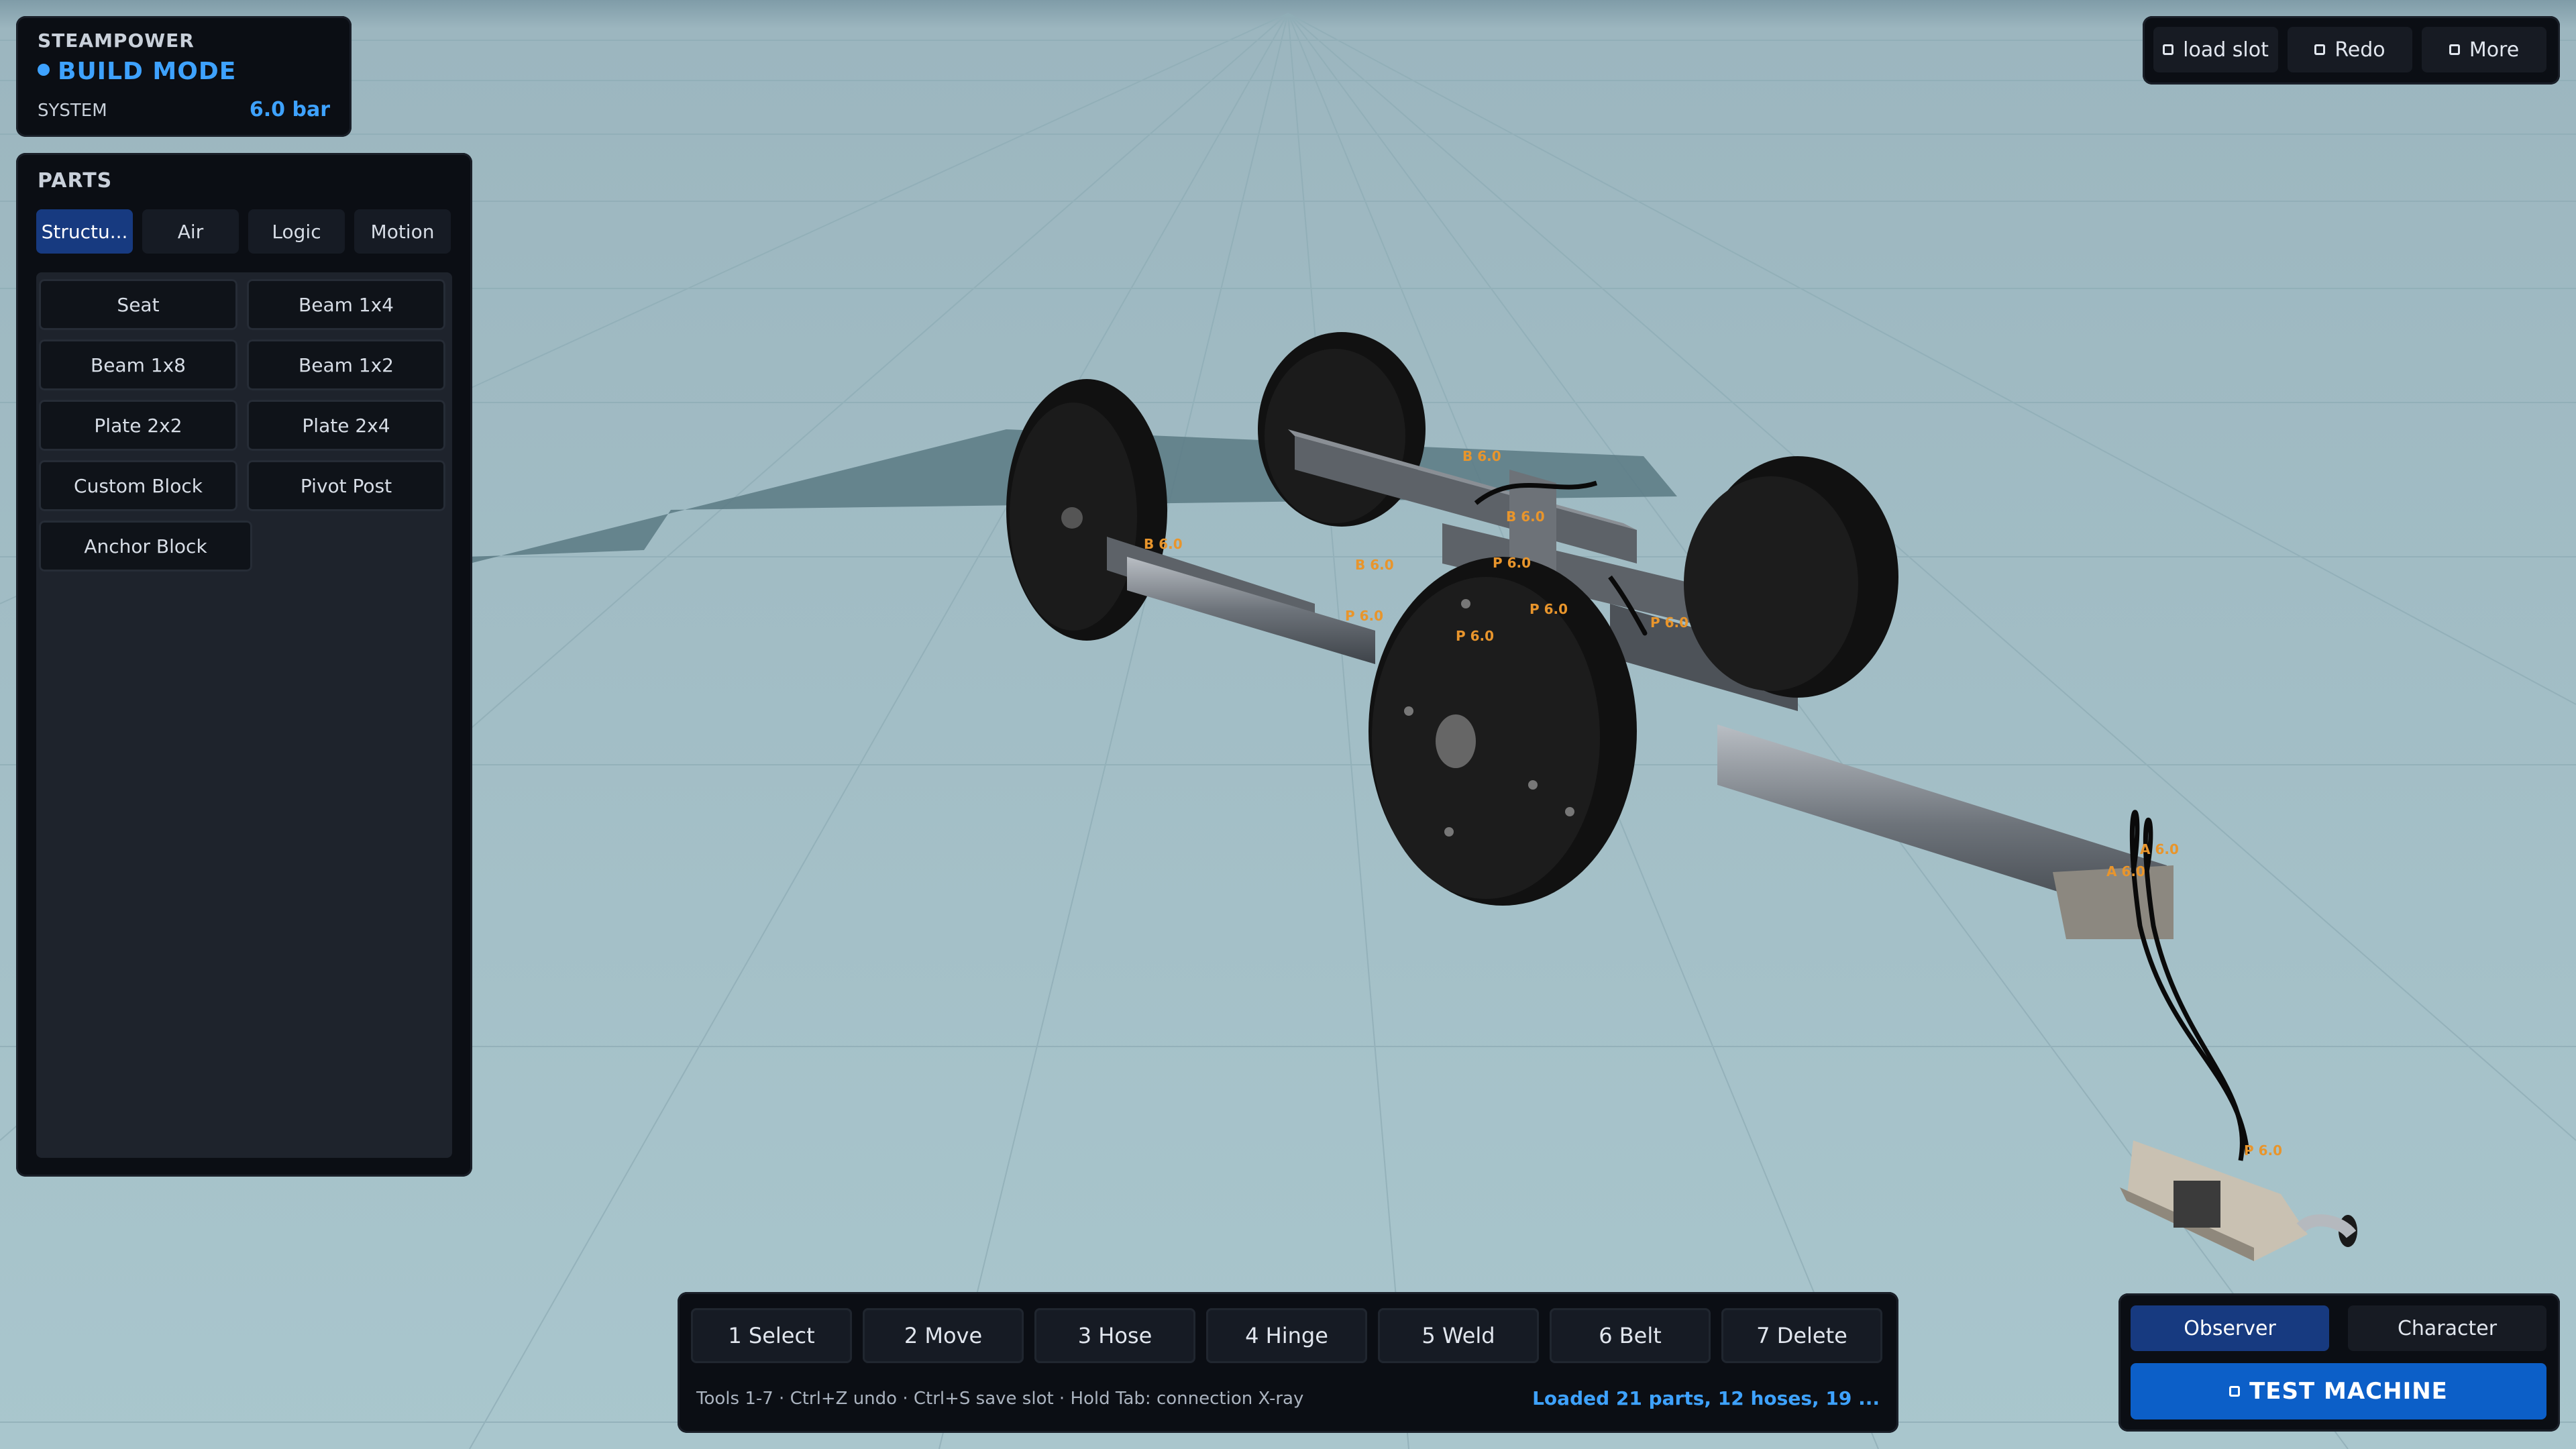  I want to click on load-slot-button: load slot, so click(2215, 49).